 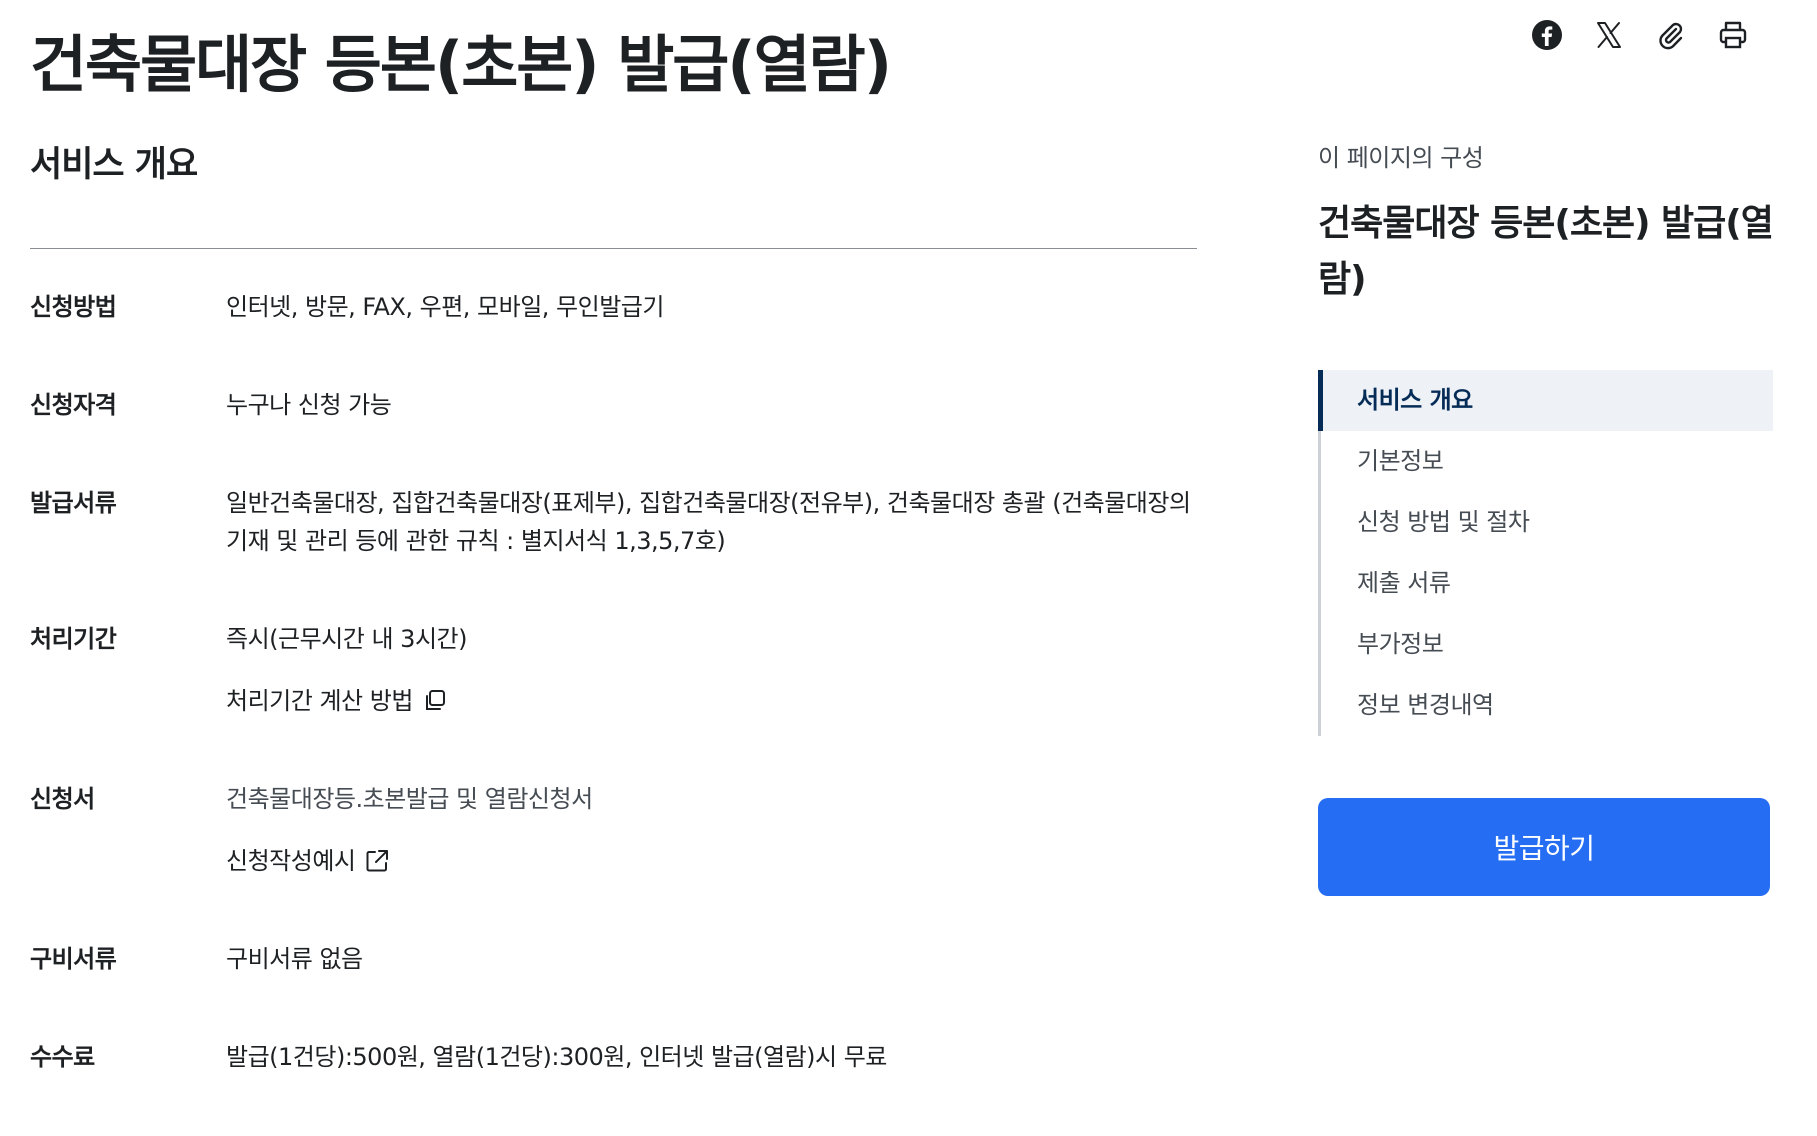 I want to click on share-toolbar, so click(x=1640, y=35).